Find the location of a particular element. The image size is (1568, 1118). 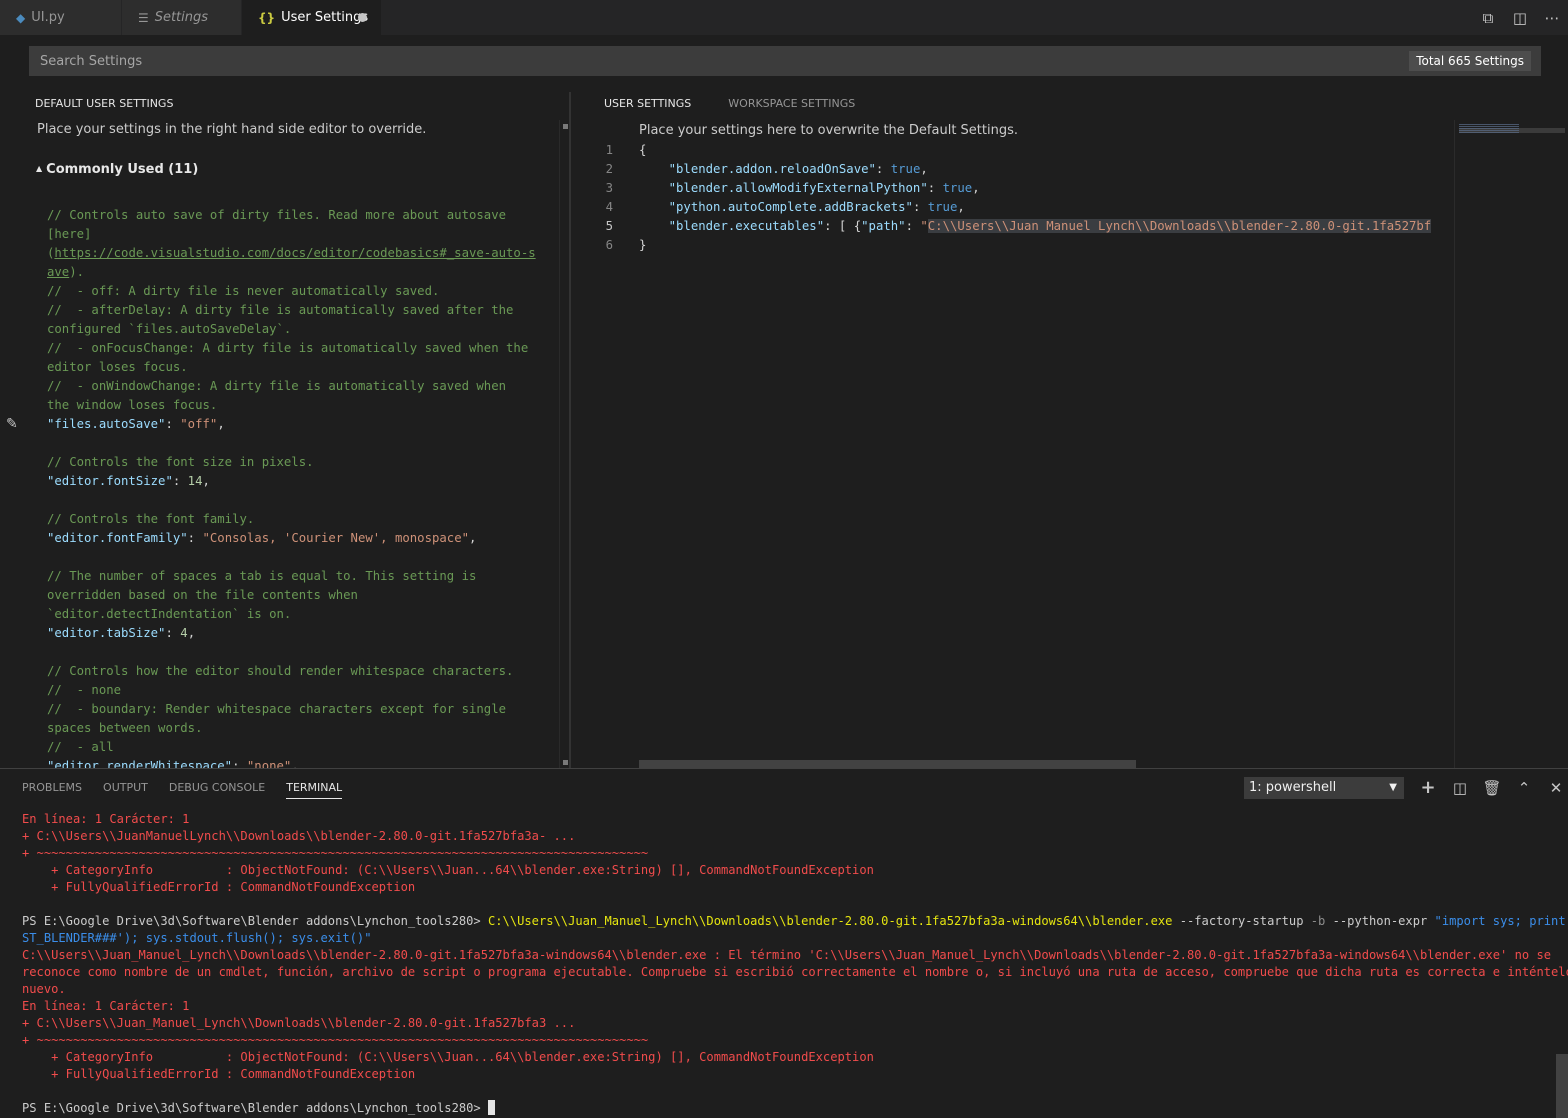

code-token: 4 is located at coordinates (184, 633).